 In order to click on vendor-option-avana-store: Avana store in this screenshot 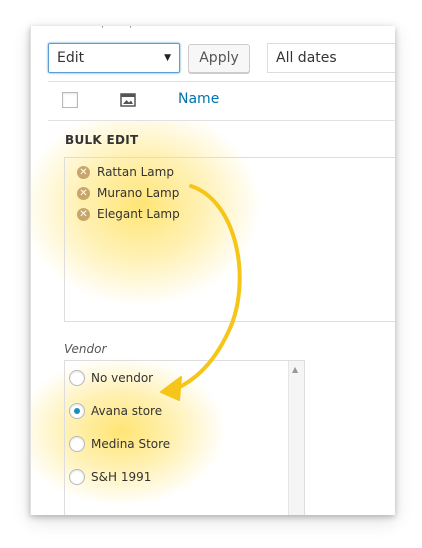, I will do `click(115, 411)`.